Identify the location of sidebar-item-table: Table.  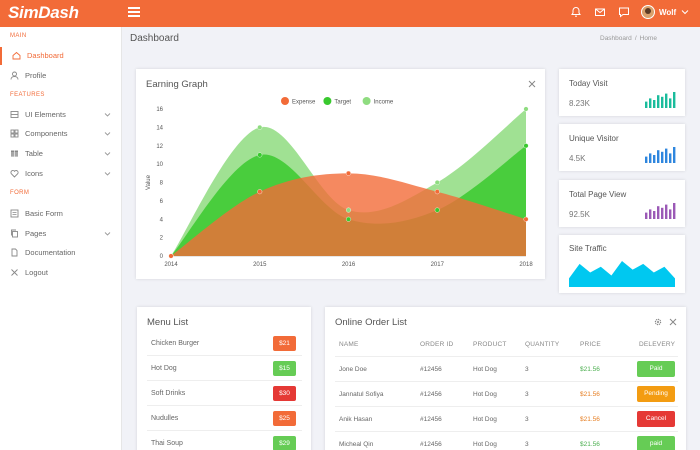
(61, 154).